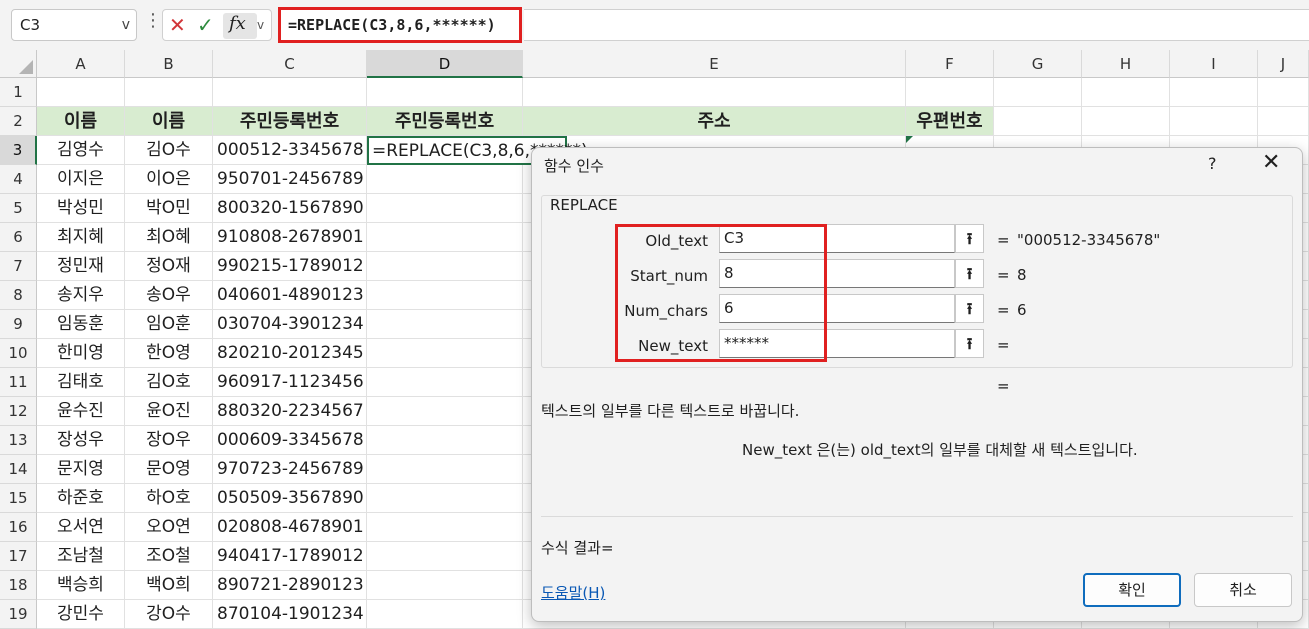 Image resolution: width=1309 pixels, height=629 pixels. I want to click on ok-button: 확인, so click(1132, 590).